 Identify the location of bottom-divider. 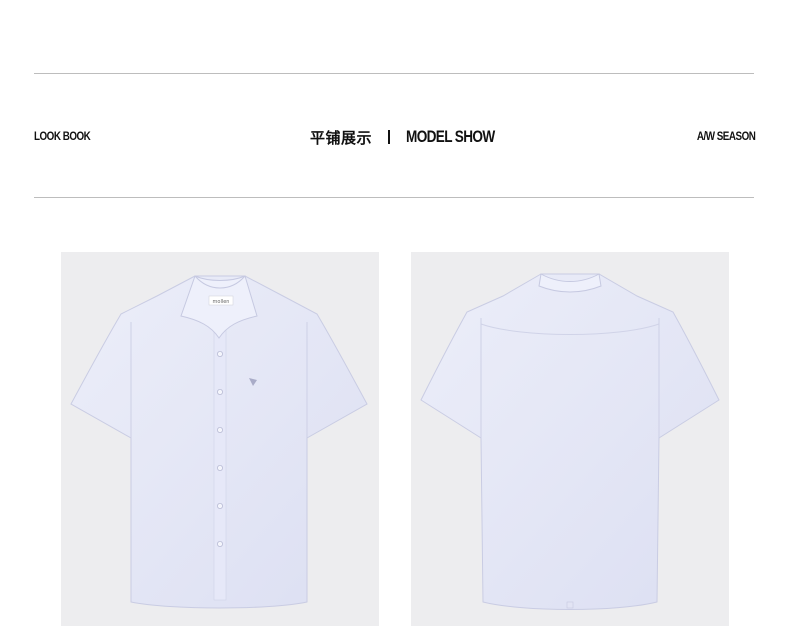
(394, 197).